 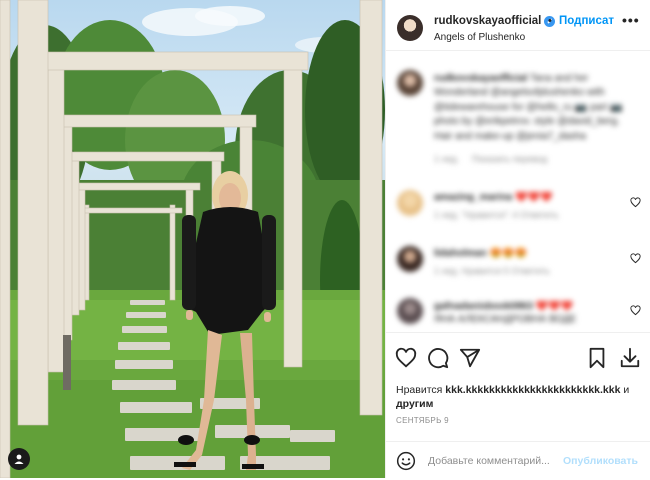 I want to click on caption-time: 1 нед., so click(x=447, y=159).